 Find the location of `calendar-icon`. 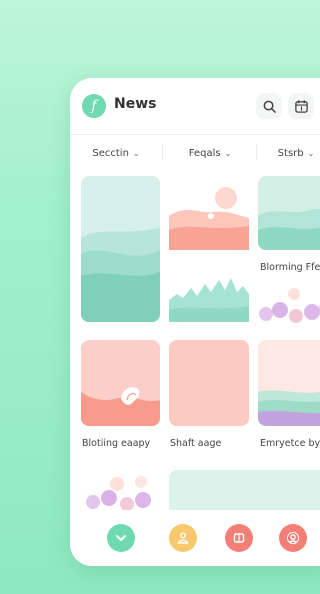

calendar-icon is located at coordinates (301, 106).